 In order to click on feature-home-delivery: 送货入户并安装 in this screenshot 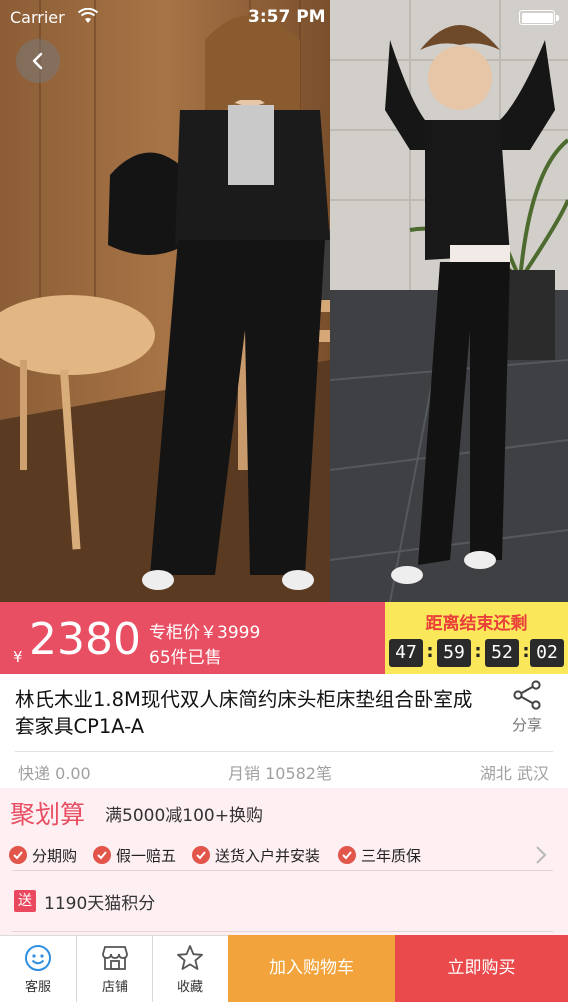, I will do `click(256, 855)`.